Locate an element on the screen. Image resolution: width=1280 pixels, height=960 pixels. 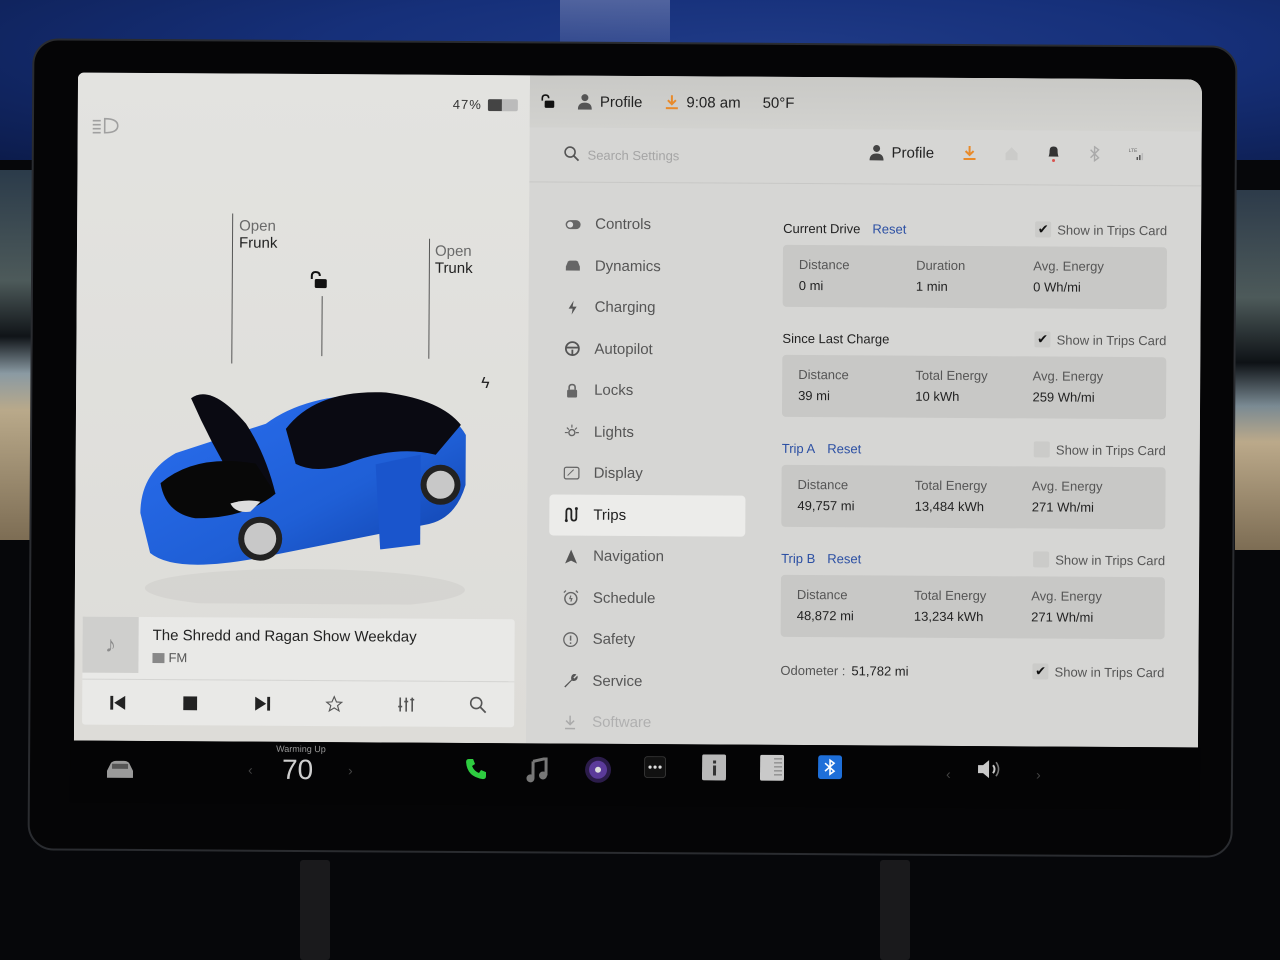
settings-header-icons: Profile LTE is located at coordinates (1007, 153).